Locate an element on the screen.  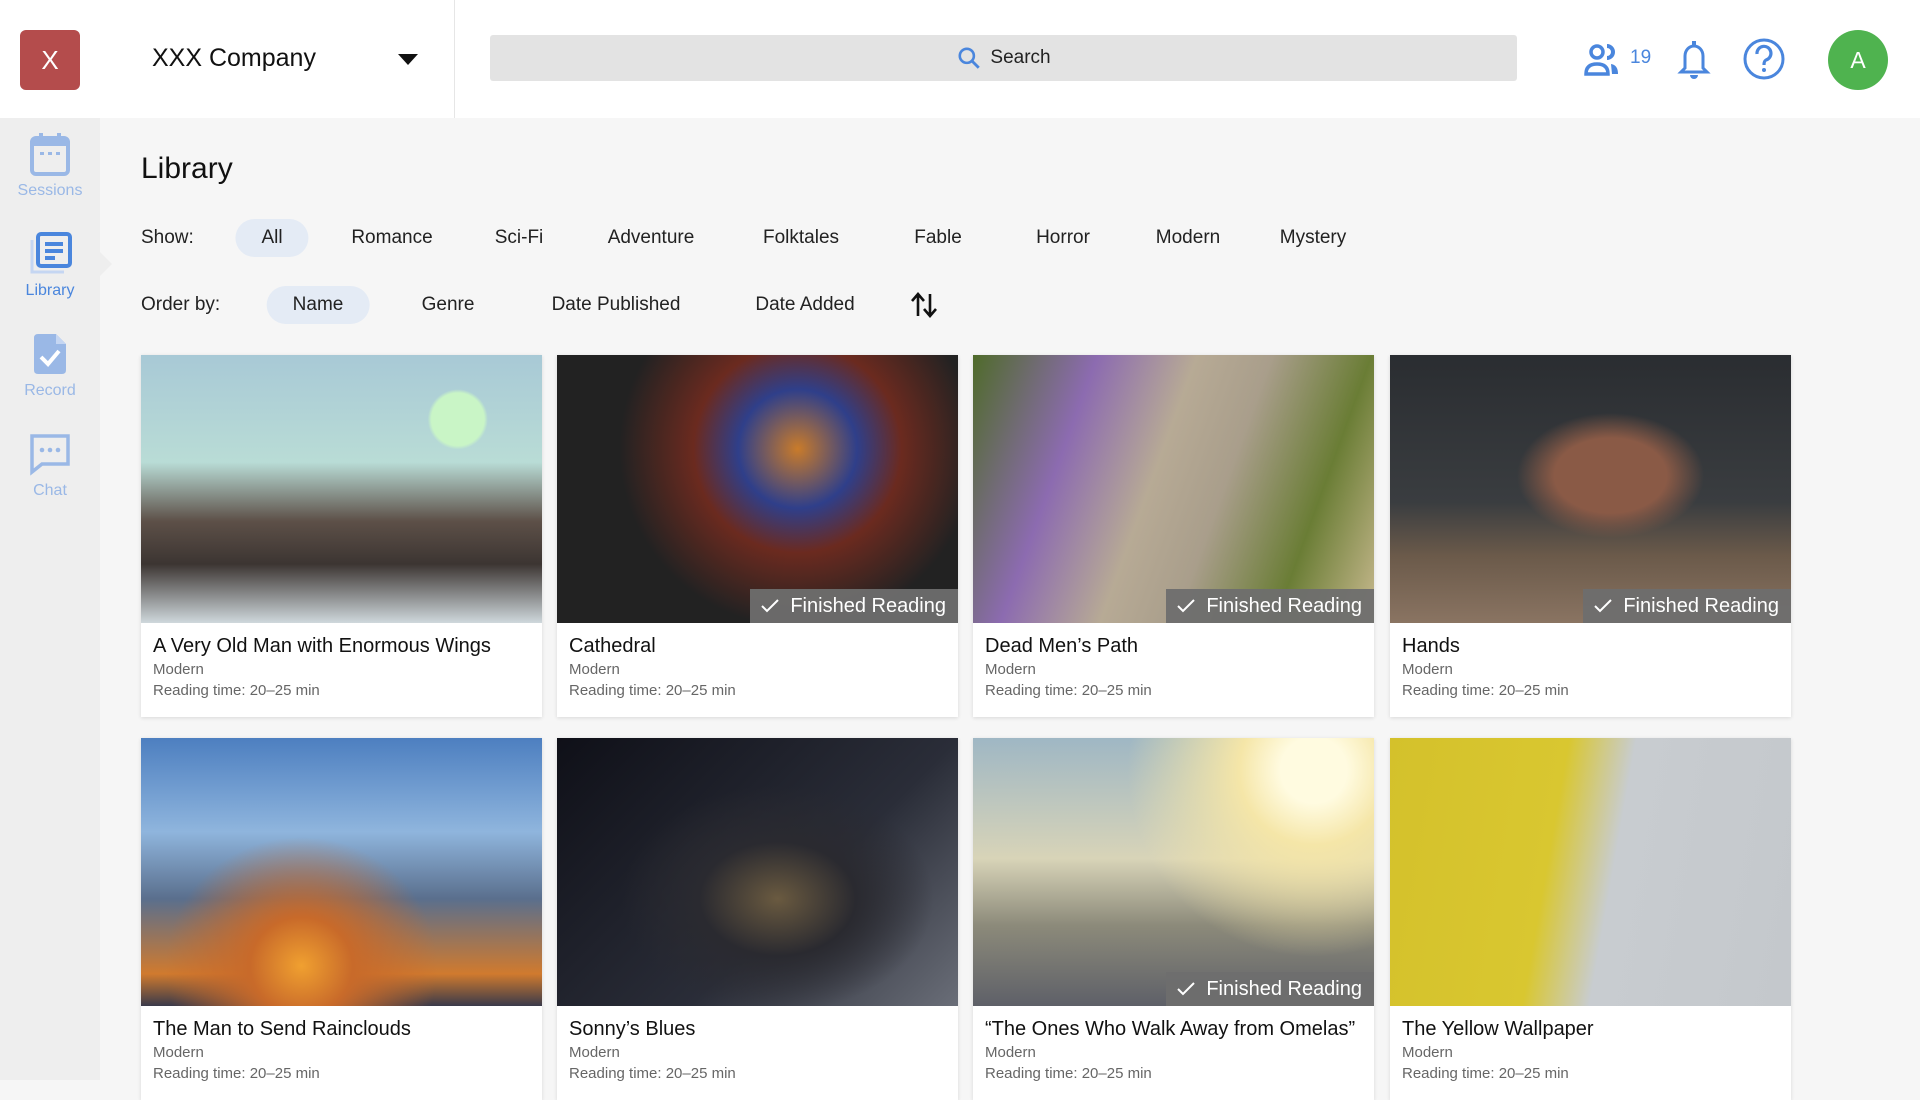
sidebar-item-label: Library is located at coordinates (50, 290).